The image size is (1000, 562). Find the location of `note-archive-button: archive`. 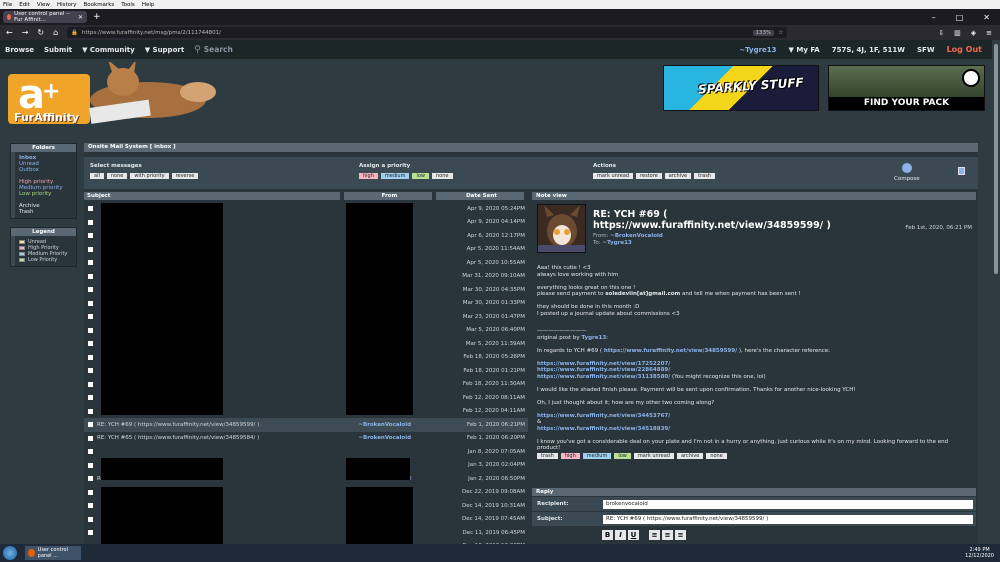

note-archive-button: archive is located at coordinates (690, 456).